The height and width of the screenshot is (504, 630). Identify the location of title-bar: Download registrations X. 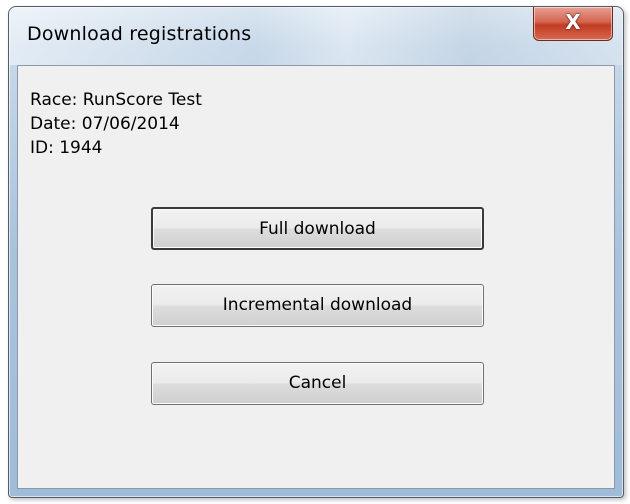
(316, 36).